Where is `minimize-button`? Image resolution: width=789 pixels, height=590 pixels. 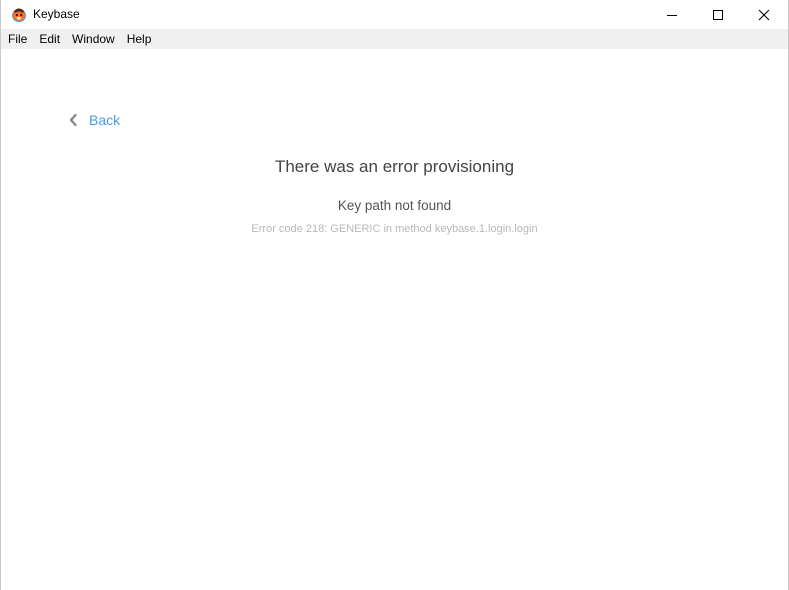 minimize-button is located at coordinates (672, 14).